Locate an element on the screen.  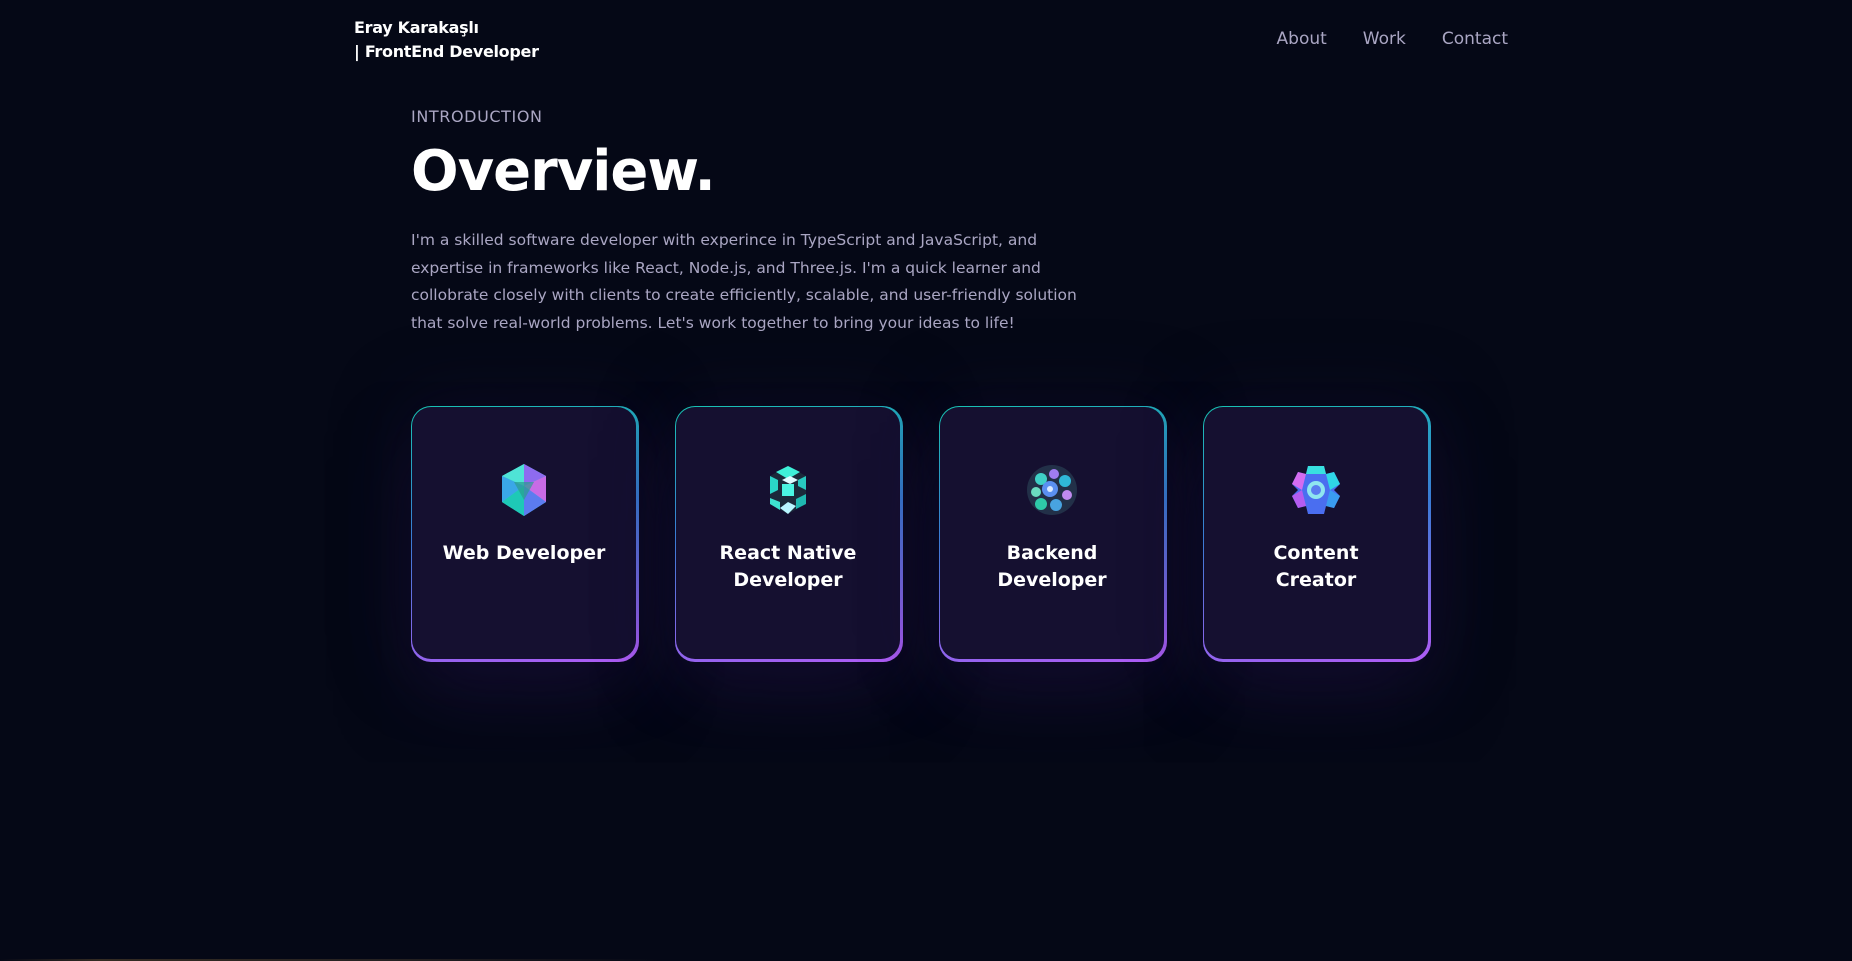
nav-link-contact: Contact is located at coordinates (1475, 39).